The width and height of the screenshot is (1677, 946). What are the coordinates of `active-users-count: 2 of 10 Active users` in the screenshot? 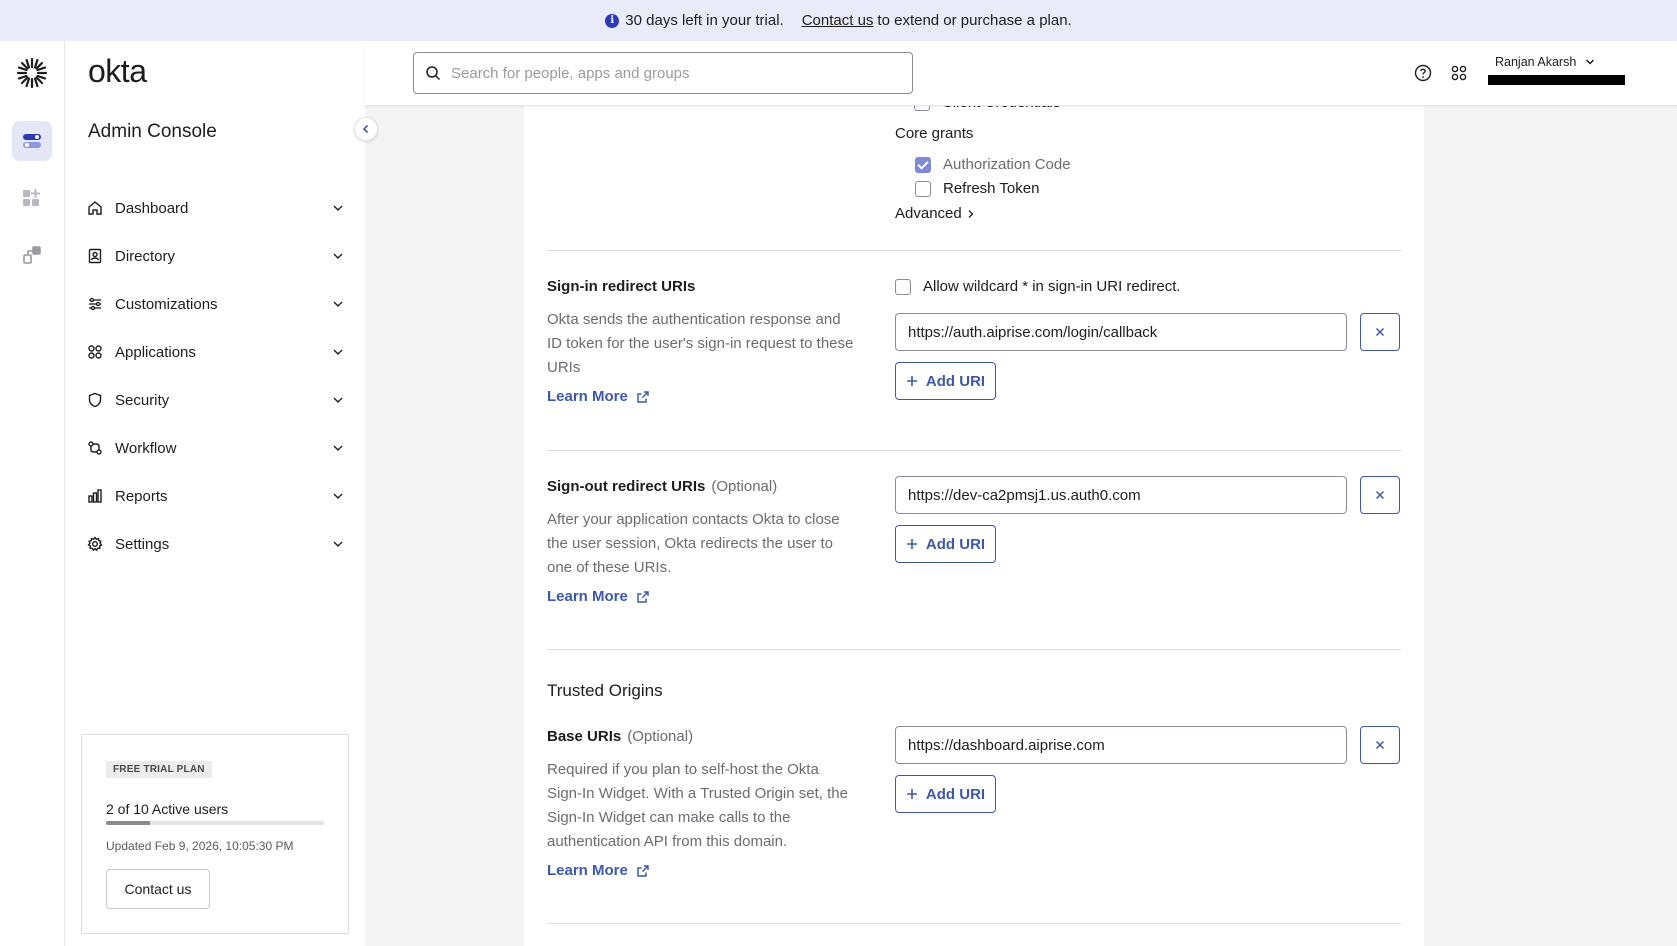 It's located at (167, 809).